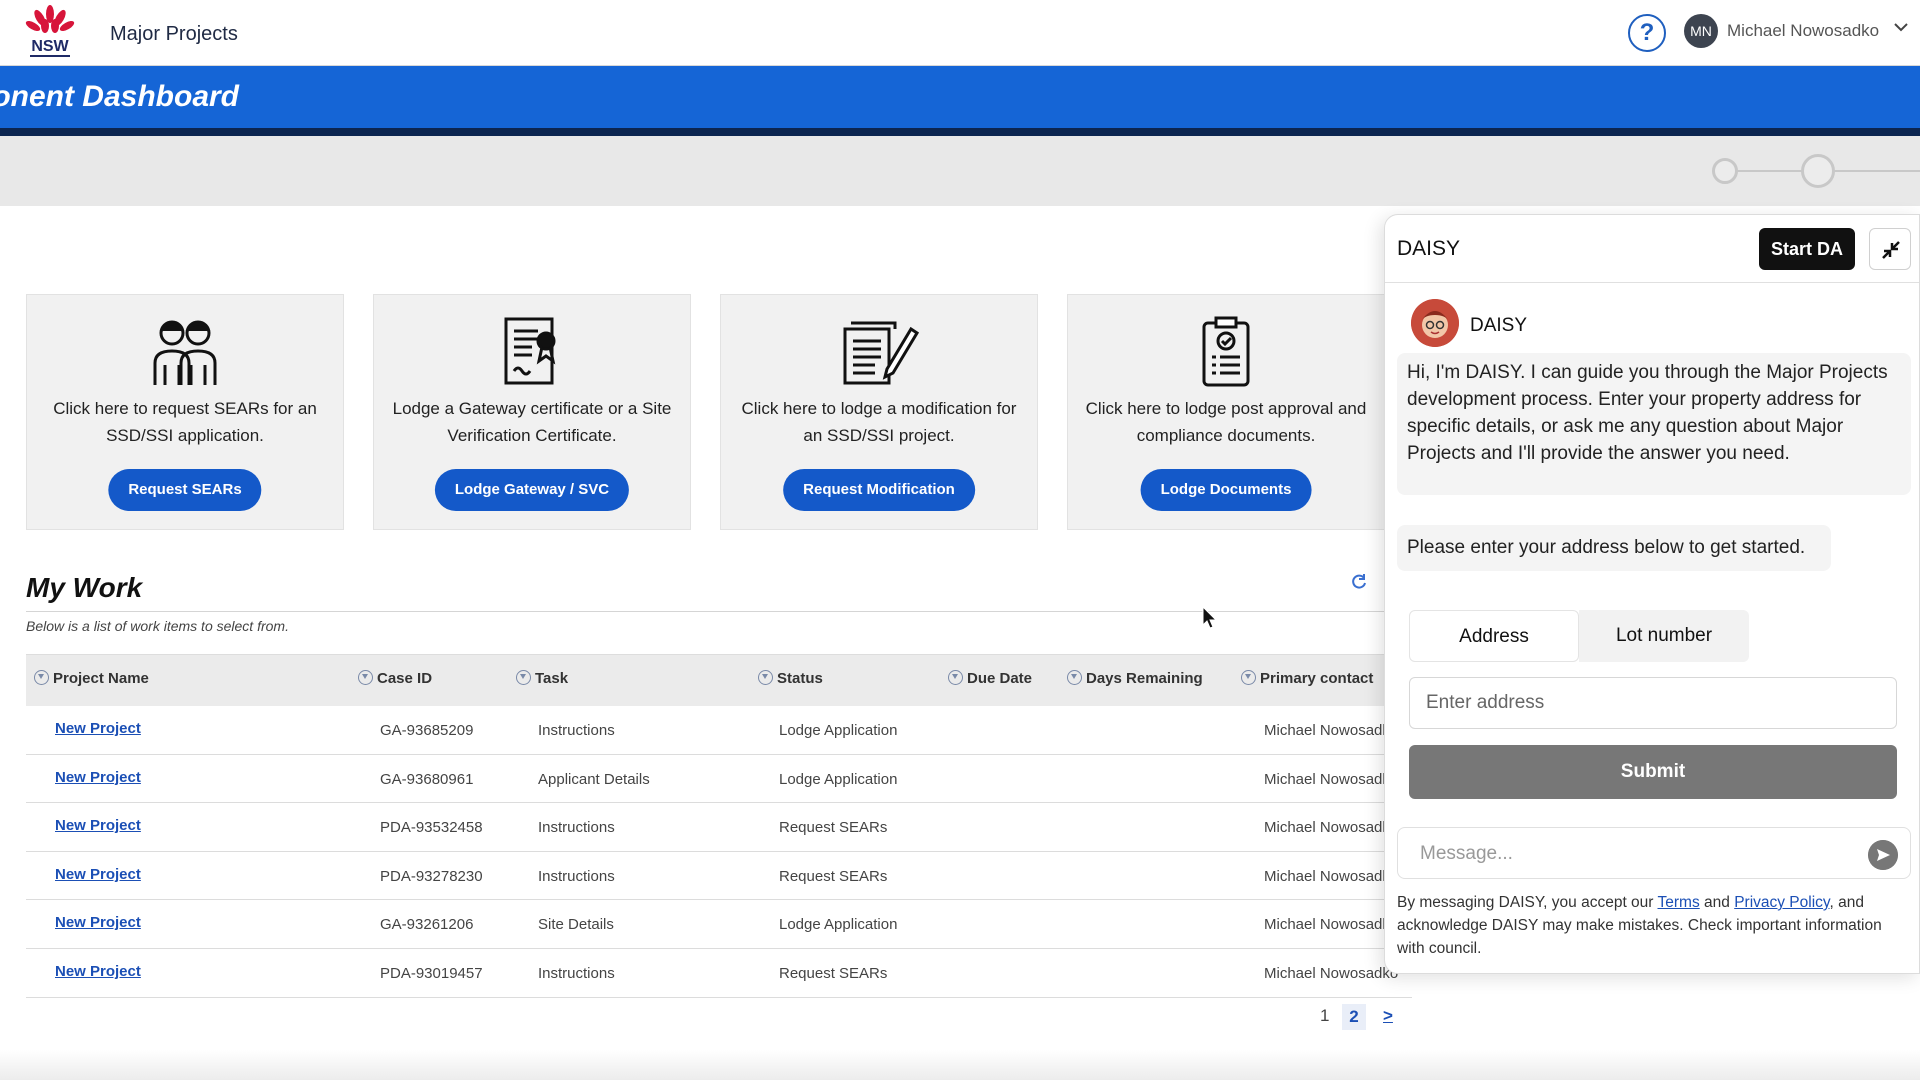 The width and height of the screenshot is (1920, 1080). Describe the element at coordinates (1628, 854) in the screenshot. I see `message-input` at that location.